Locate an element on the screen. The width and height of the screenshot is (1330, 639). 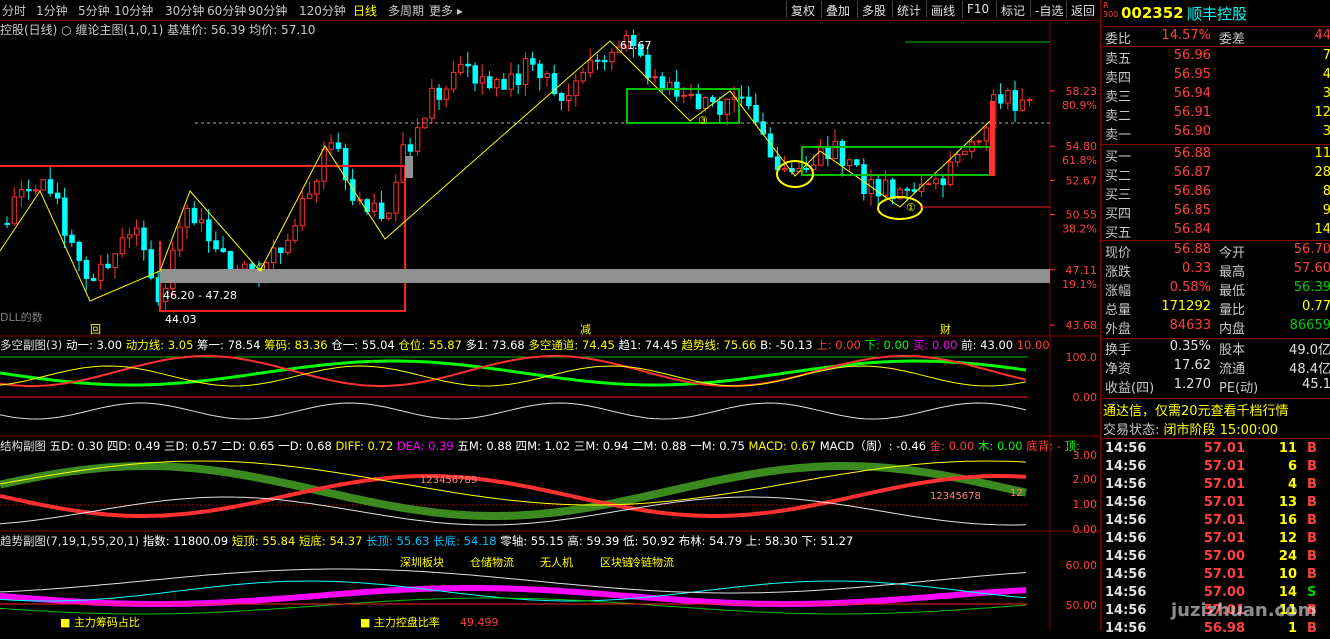
event-tag: 财 is located at coordinates (945, 329).